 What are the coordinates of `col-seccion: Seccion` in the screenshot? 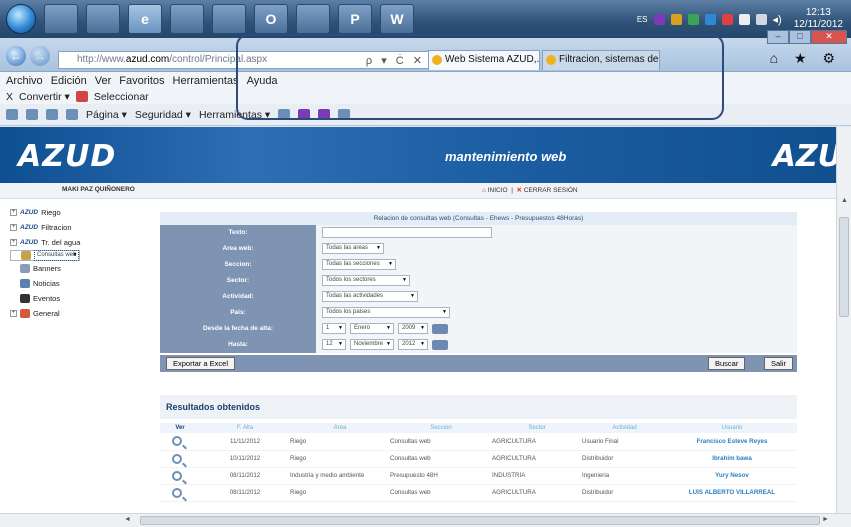 It's located at (441, 428).